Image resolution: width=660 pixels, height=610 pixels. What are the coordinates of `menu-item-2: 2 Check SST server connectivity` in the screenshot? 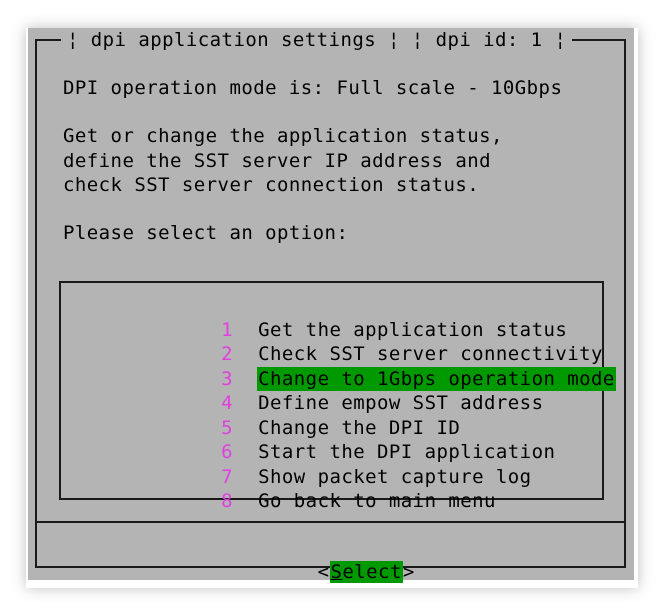 It's located at (365, 341).